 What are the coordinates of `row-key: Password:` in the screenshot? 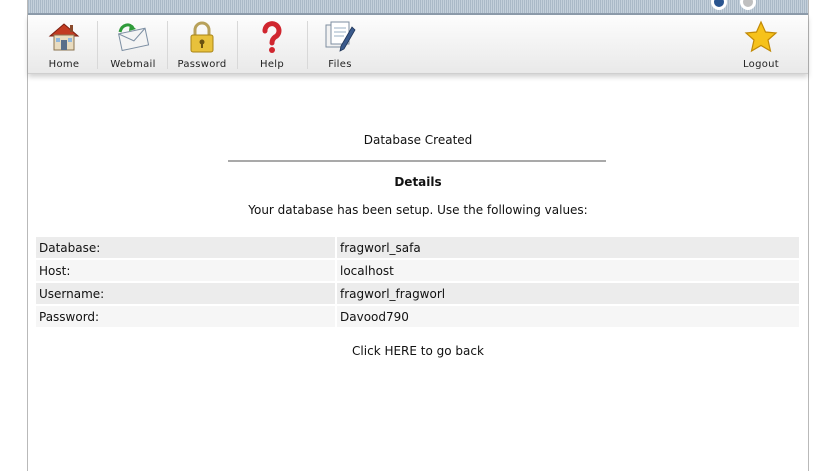 It's located at (186, 316).